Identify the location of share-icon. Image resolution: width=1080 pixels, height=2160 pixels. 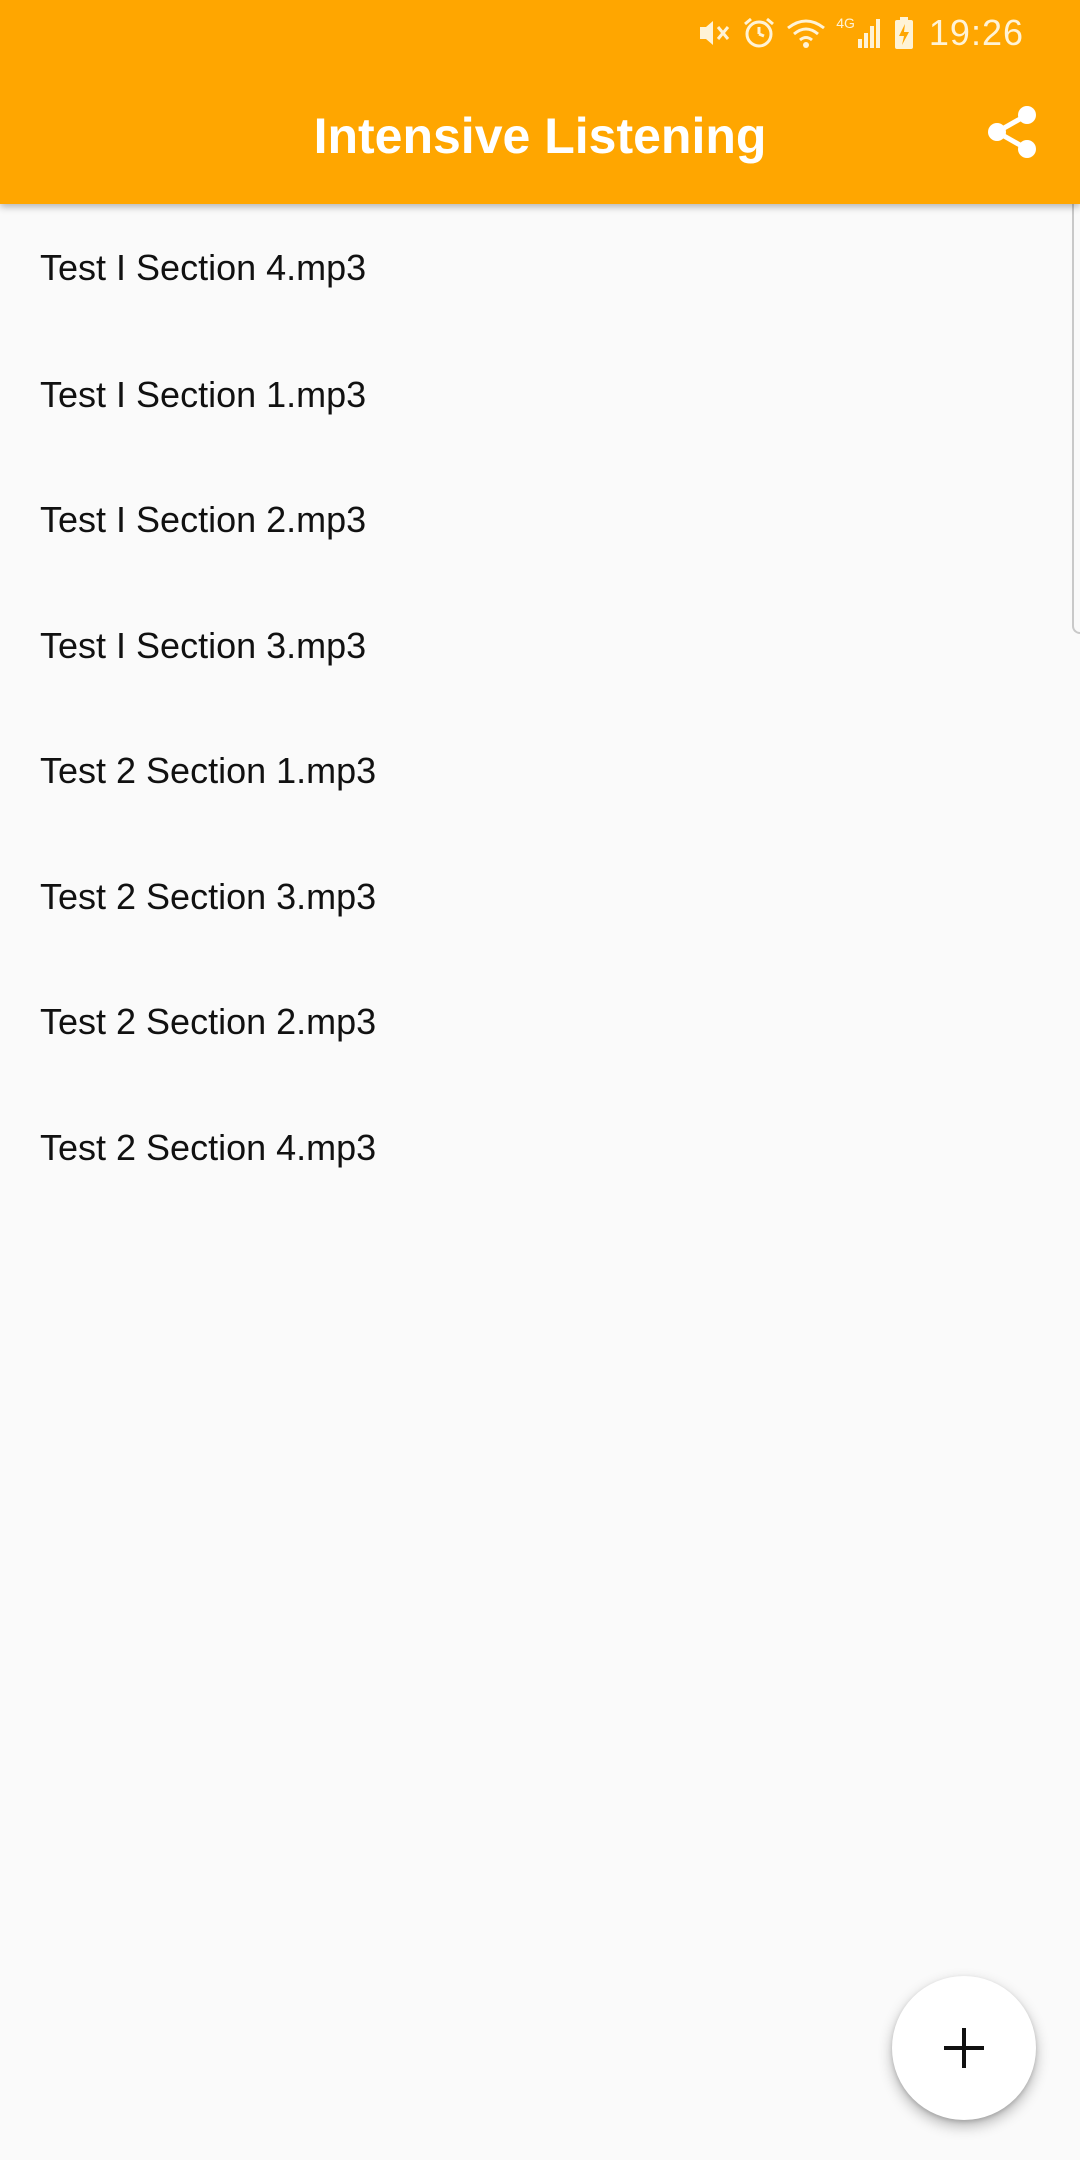
(1012, 132).